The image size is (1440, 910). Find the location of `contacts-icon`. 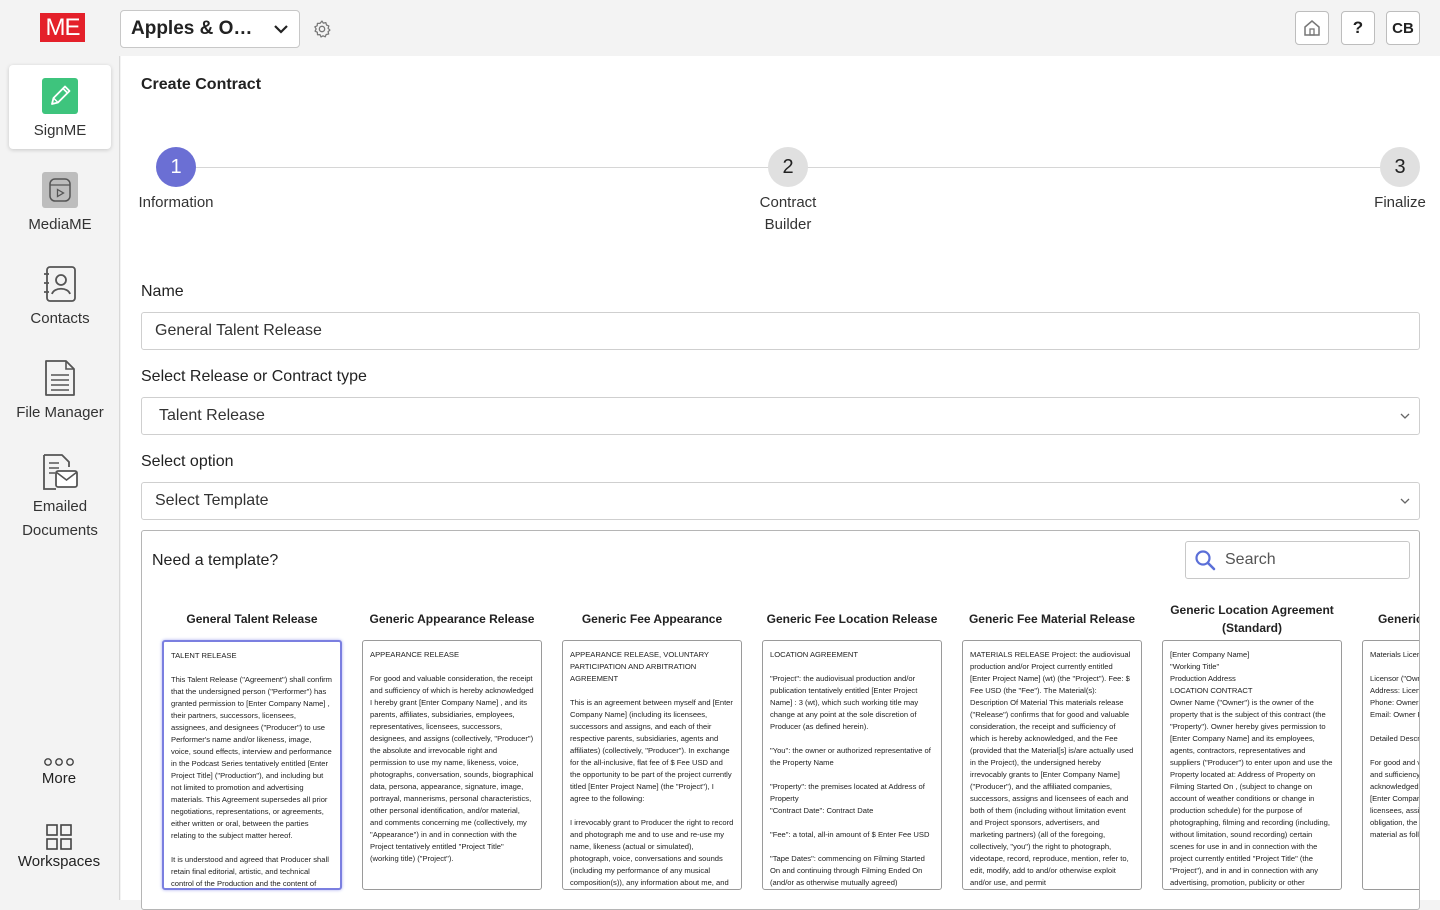

contacts-icon is located at coordinates (60, 284).